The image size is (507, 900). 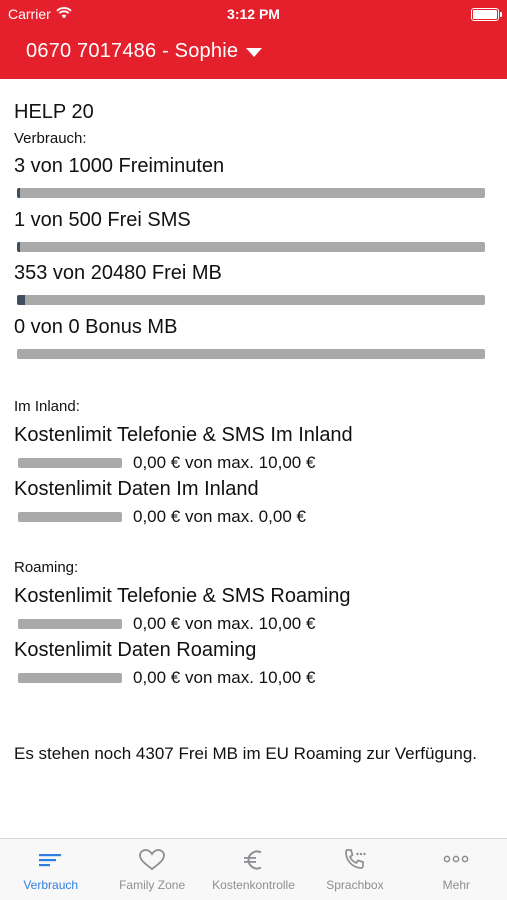 I want to click on tab-label: Verbrauch, so click(x=51, y=885).